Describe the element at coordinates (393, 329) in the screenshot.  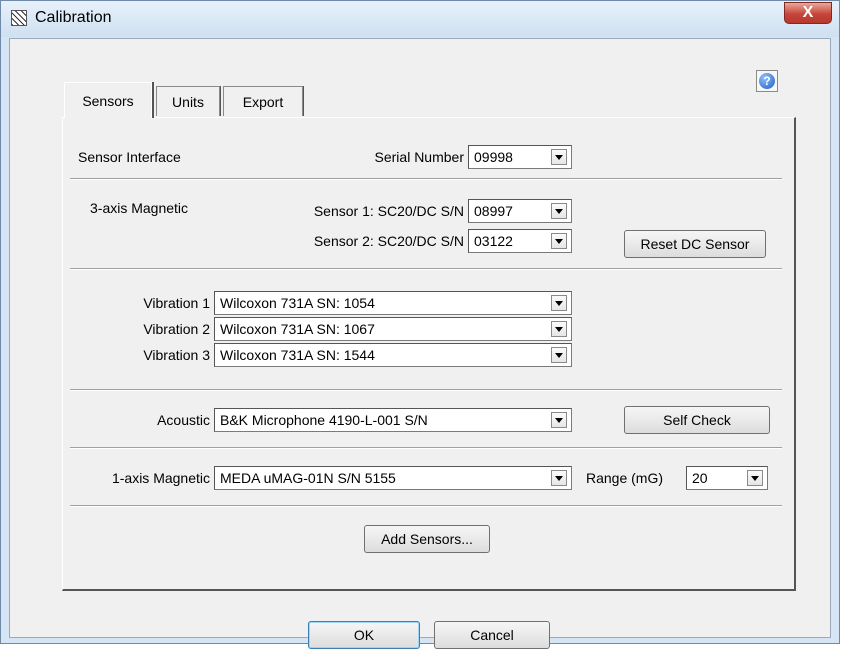
I see `vibration2-select: Wilcoxon 731A SN: 1067` at that location.